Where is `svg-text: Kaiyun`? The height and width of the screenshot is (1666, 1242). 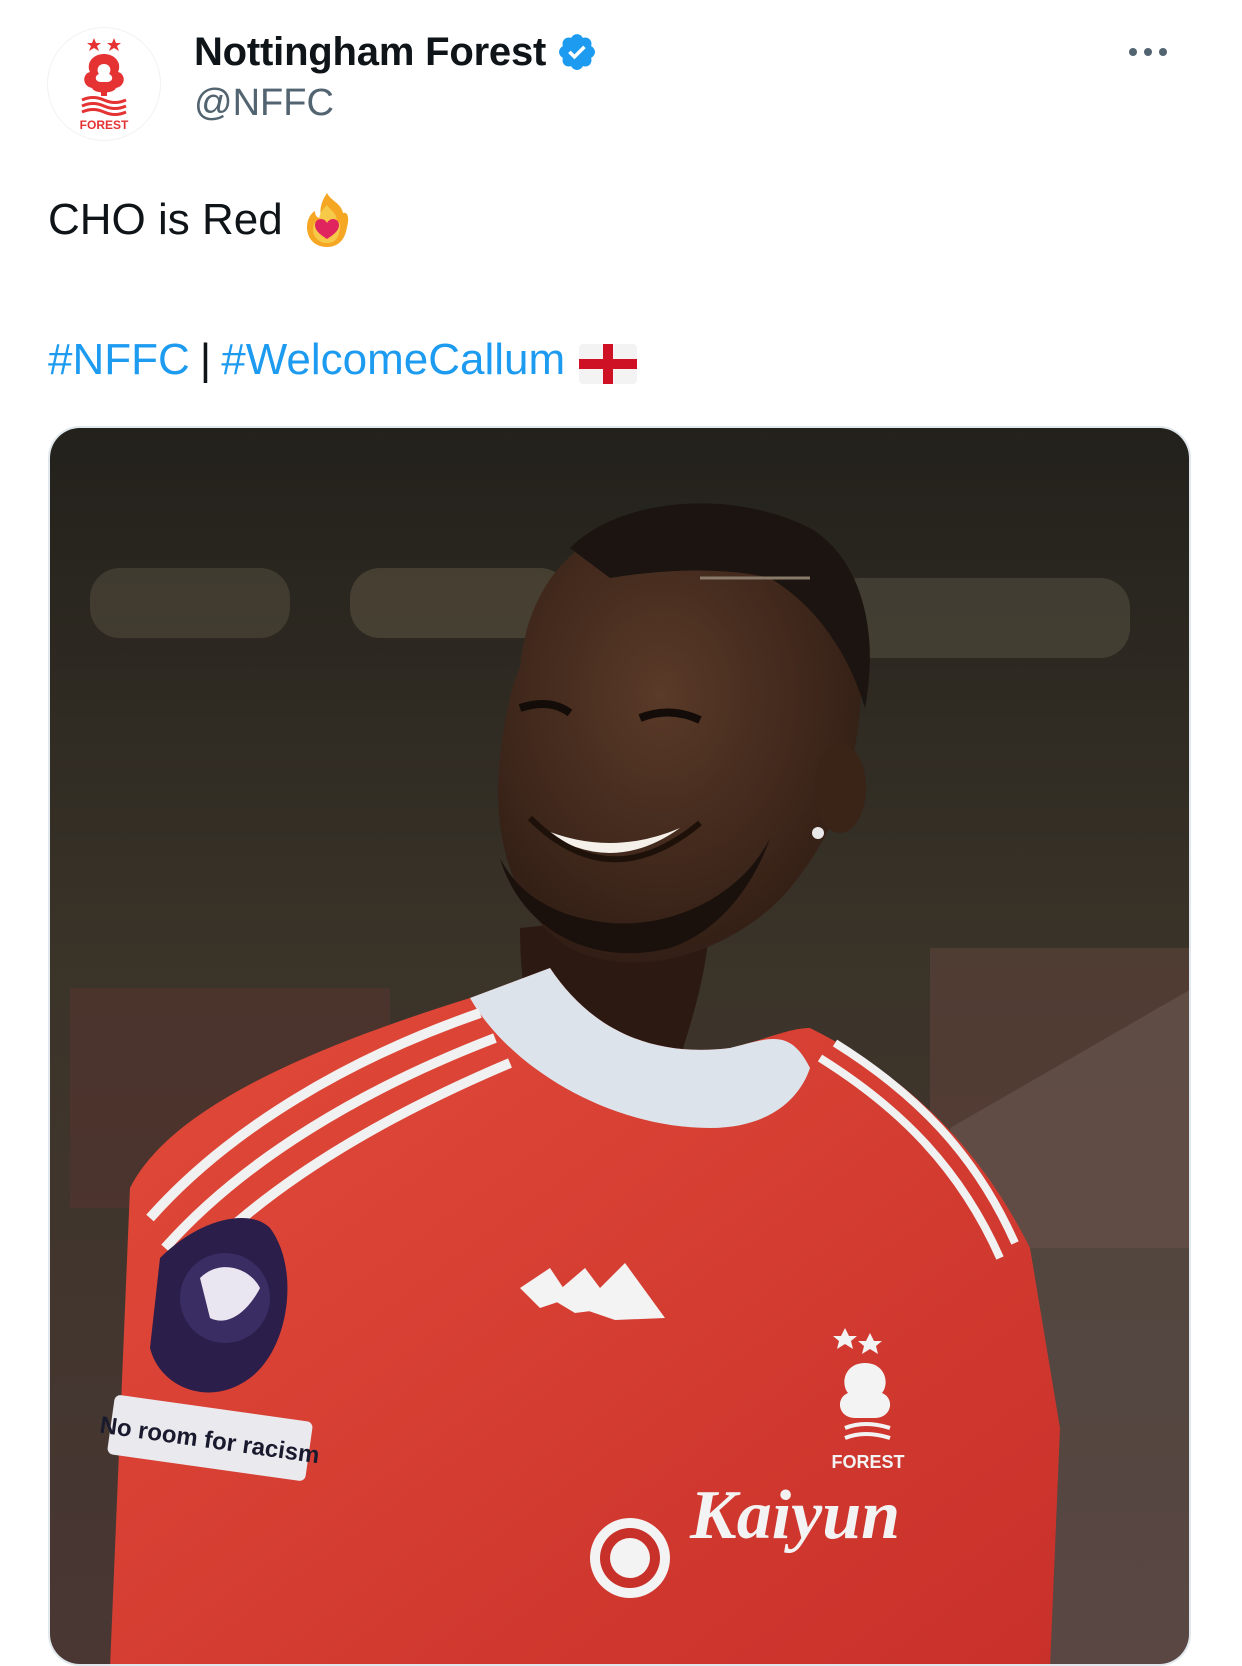 svg-text: Kaiyun is located at coordinates (794, 1515).